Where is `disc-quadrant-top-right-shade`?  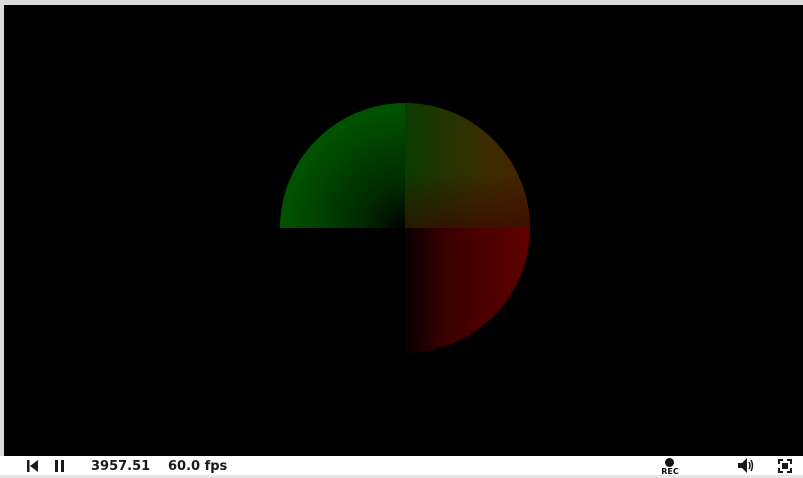 disc-quadrant-top-right-shade is located at coordinates (467, 165).